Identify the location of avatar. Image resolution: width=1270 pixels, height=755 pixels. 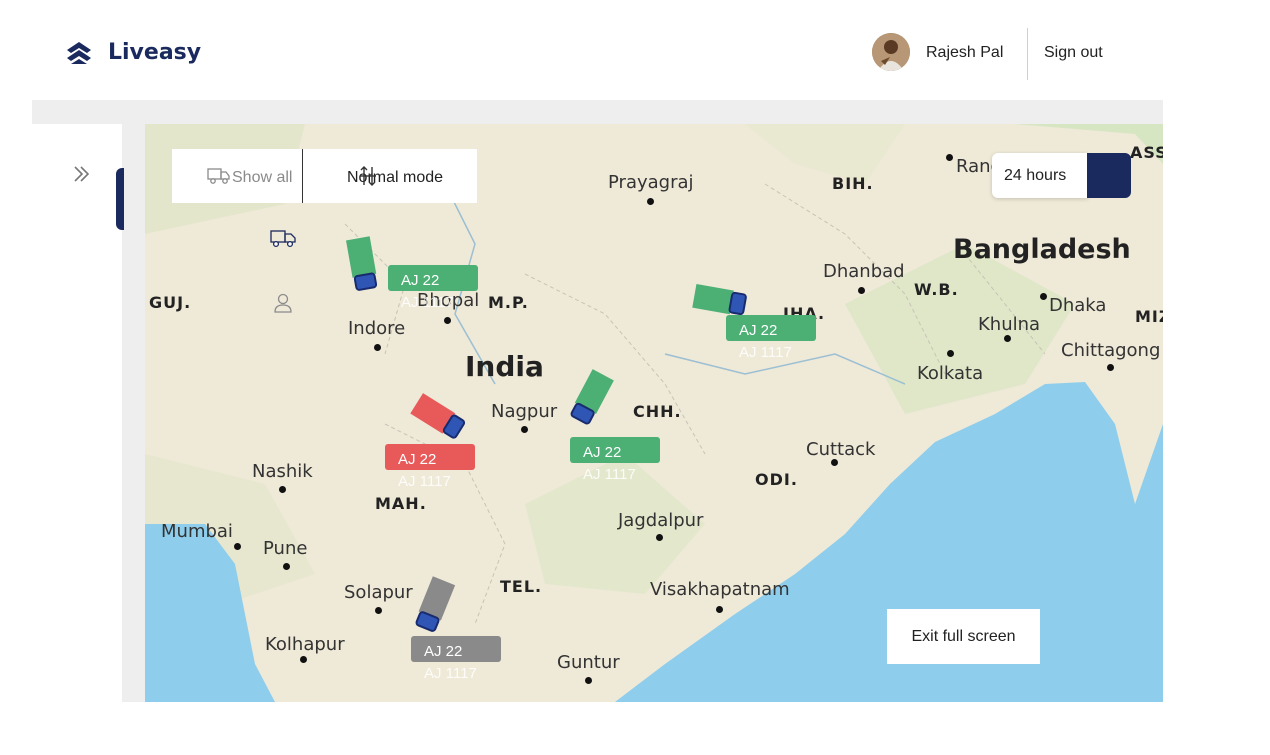
(891, 52).